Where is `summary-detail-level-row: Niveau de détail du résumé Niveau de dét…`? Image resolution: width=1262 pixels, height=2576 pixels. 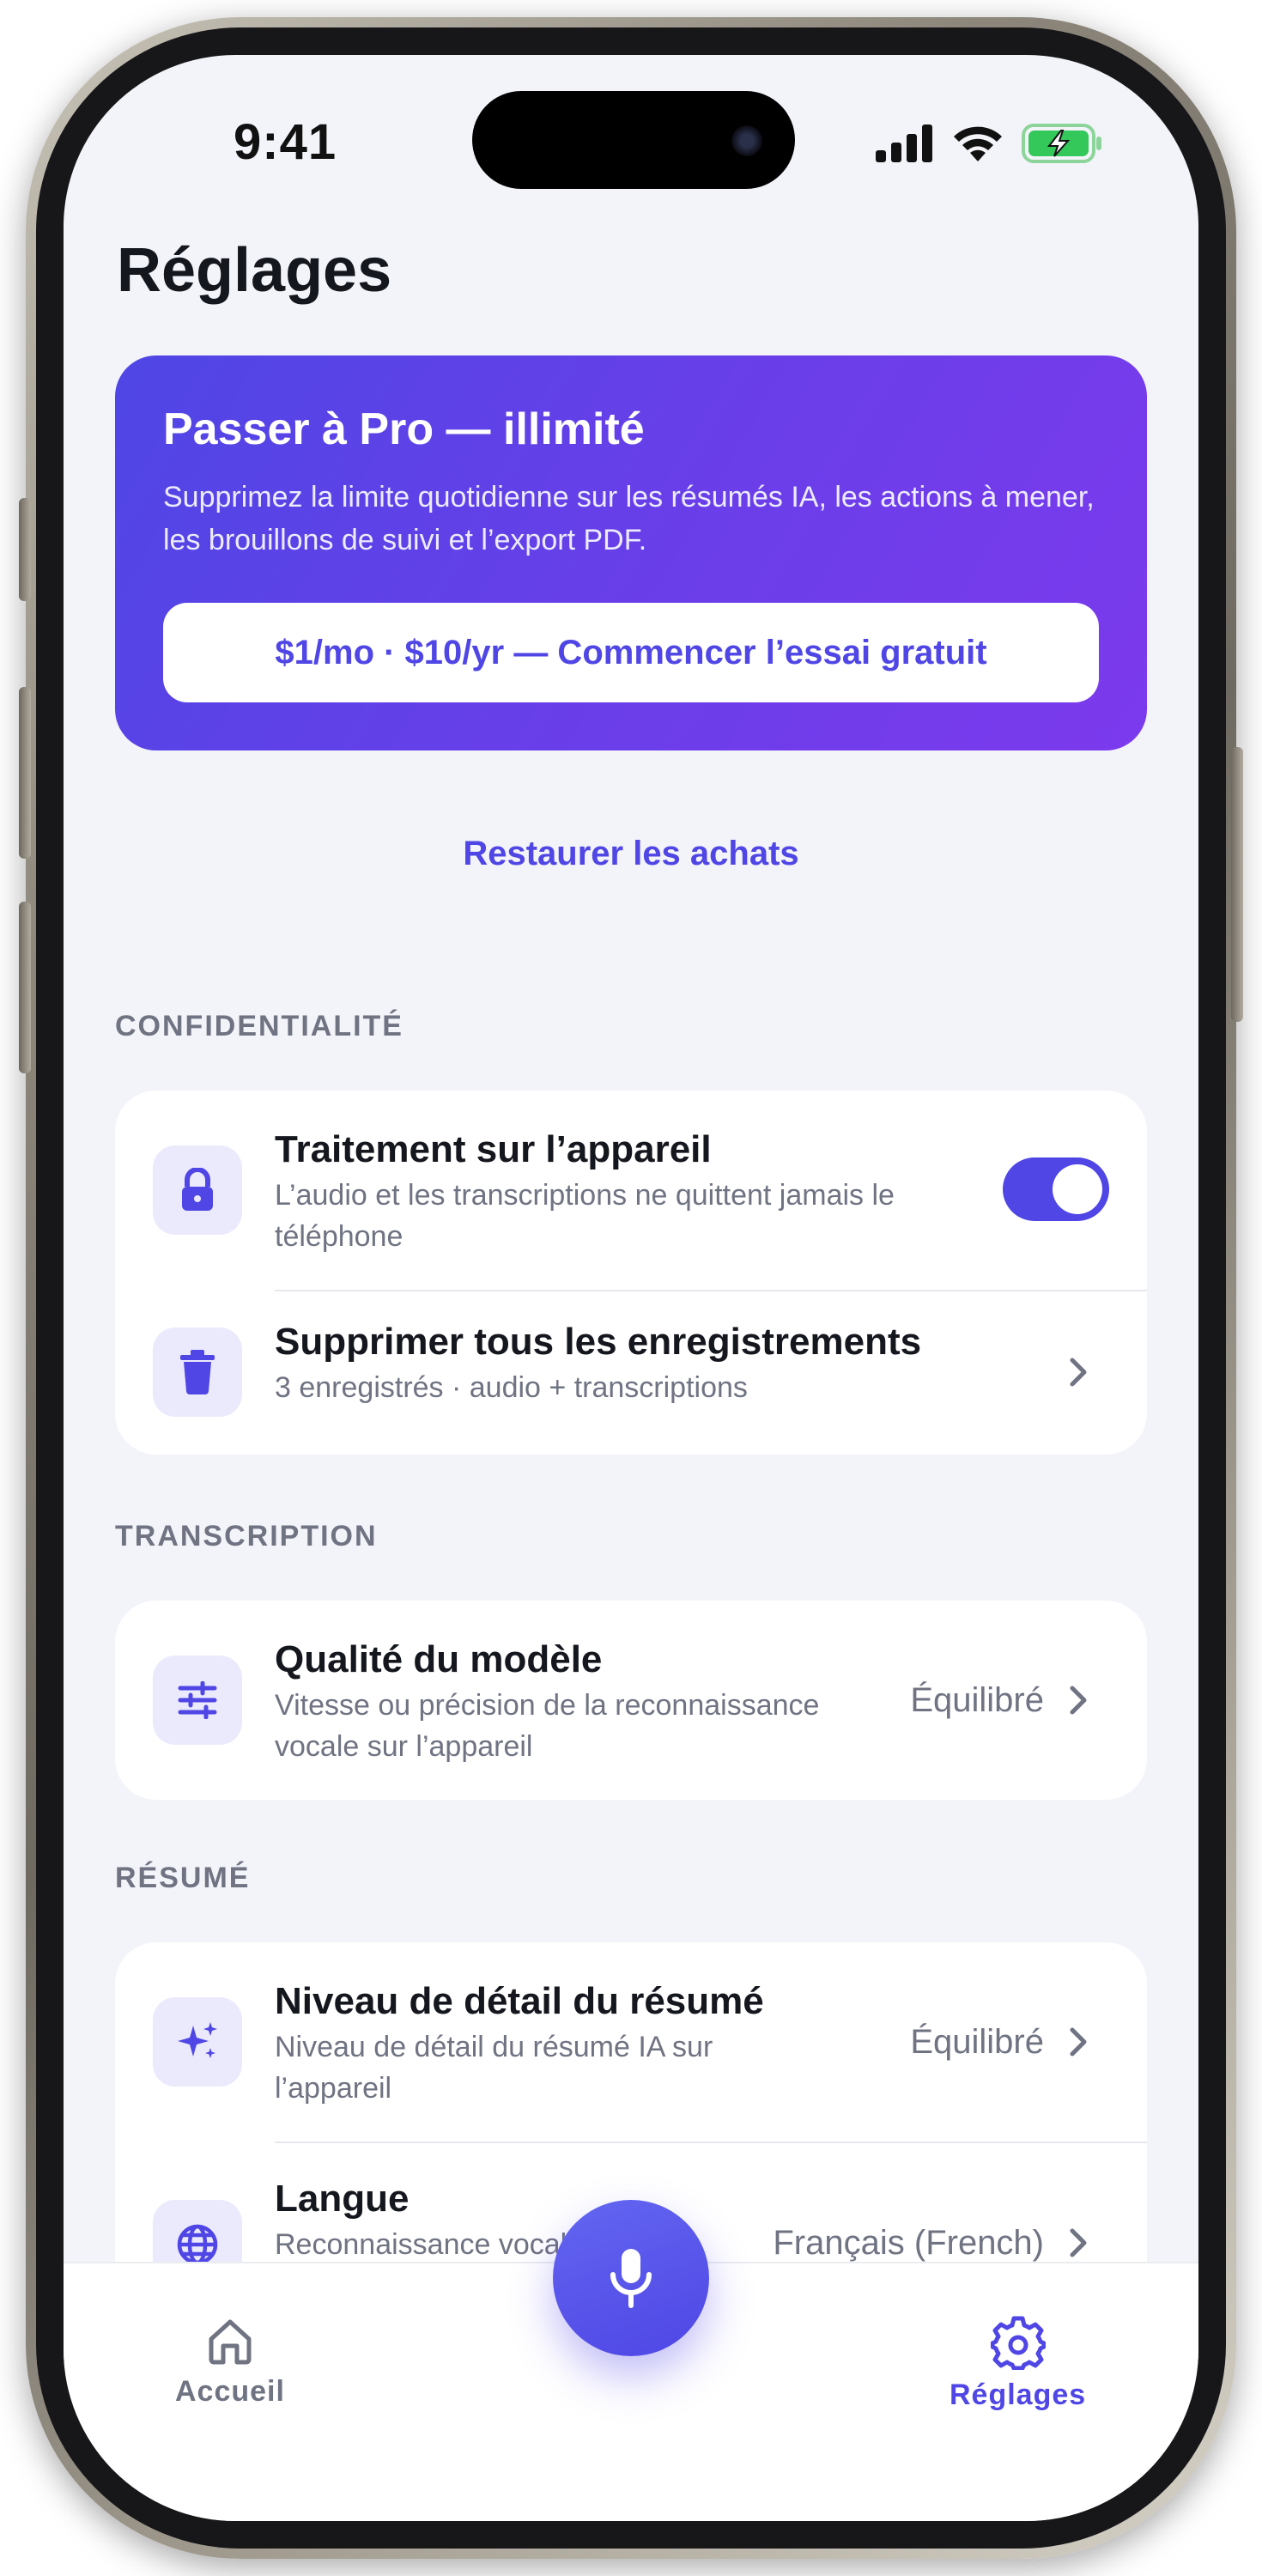
summary-detail-level-row: Niveau de détail du résumé Niveau de dét… is located at coordinates (631, 2042).